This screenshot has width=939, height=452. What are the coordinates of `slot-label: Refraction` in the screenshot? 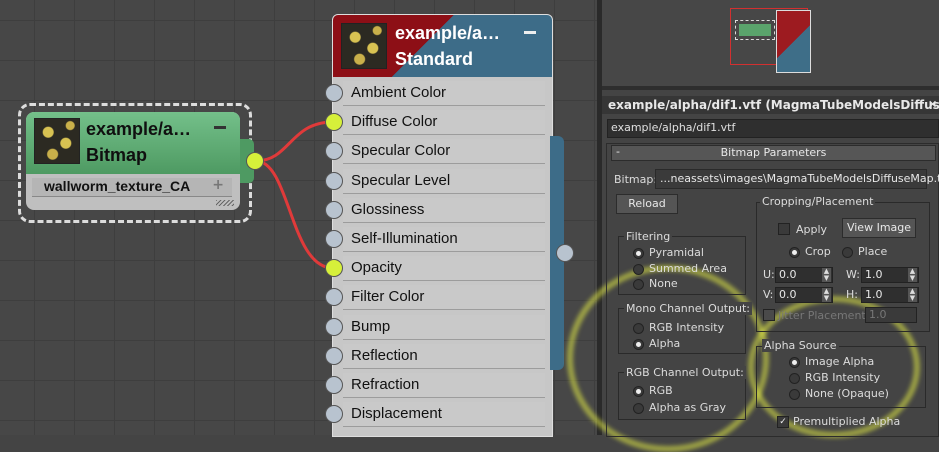 It's located at (385, 384).